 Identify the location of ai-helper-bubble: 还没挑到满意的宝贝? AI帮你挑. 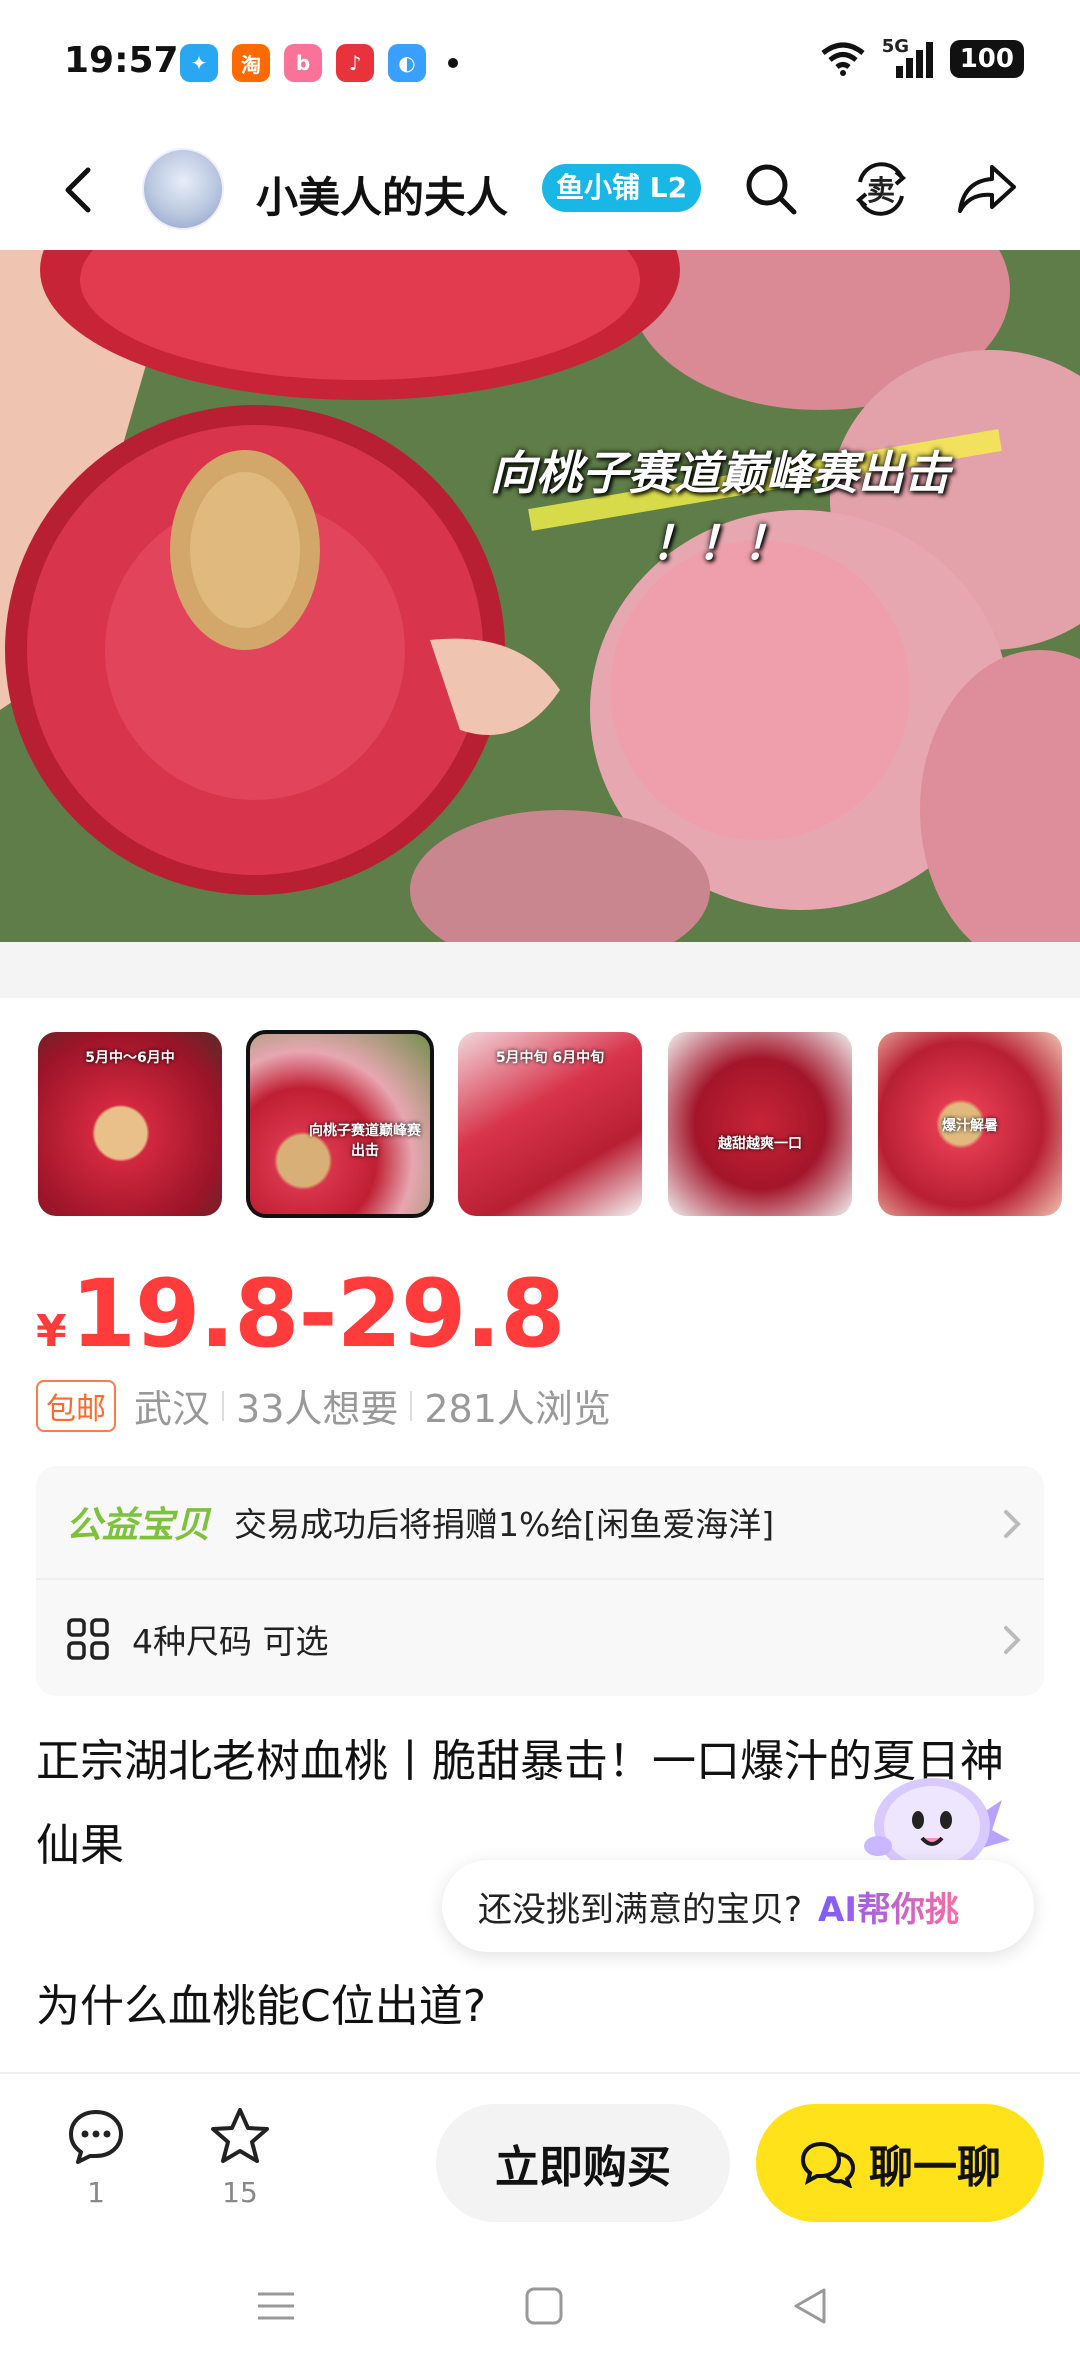
(738, 1906).